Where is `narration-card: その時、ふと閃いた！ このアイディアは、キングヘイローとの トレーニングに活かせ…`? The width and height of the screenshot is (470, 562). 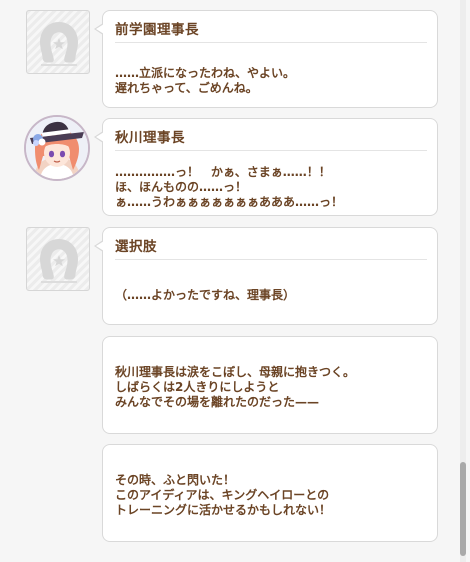 narration-card: その時、ふと閃いた！ このアイディアは、キングヘイローとの トレーニングに活かせ… is located at coordinates (270, 493).